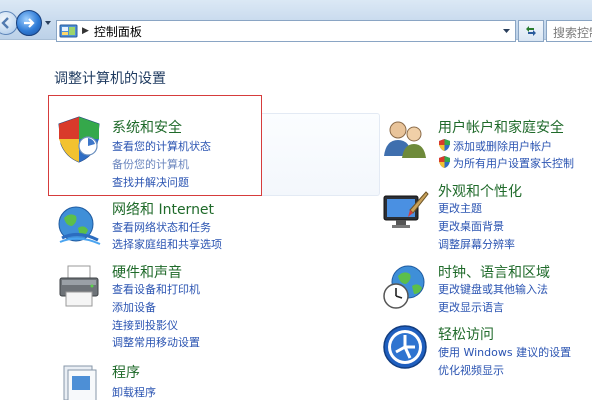 The image size is (592, 400). I want to click on page-title: 调整计算机的设置, so click(110, 79).